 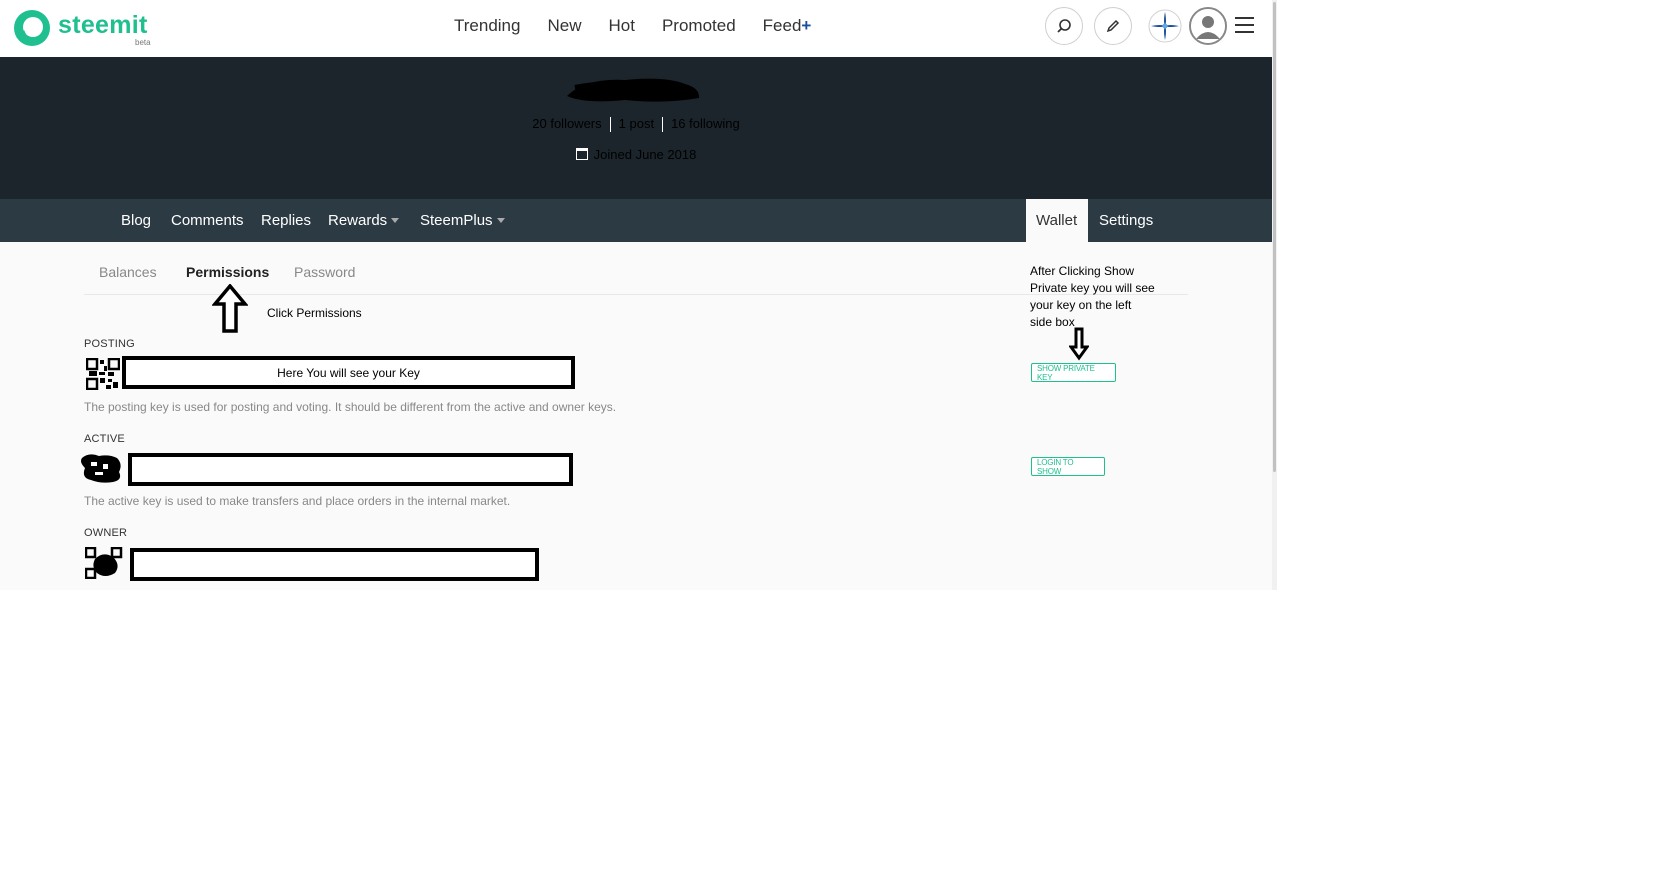 I want to click on subtab-password: Password, so click(x=324, y=272).